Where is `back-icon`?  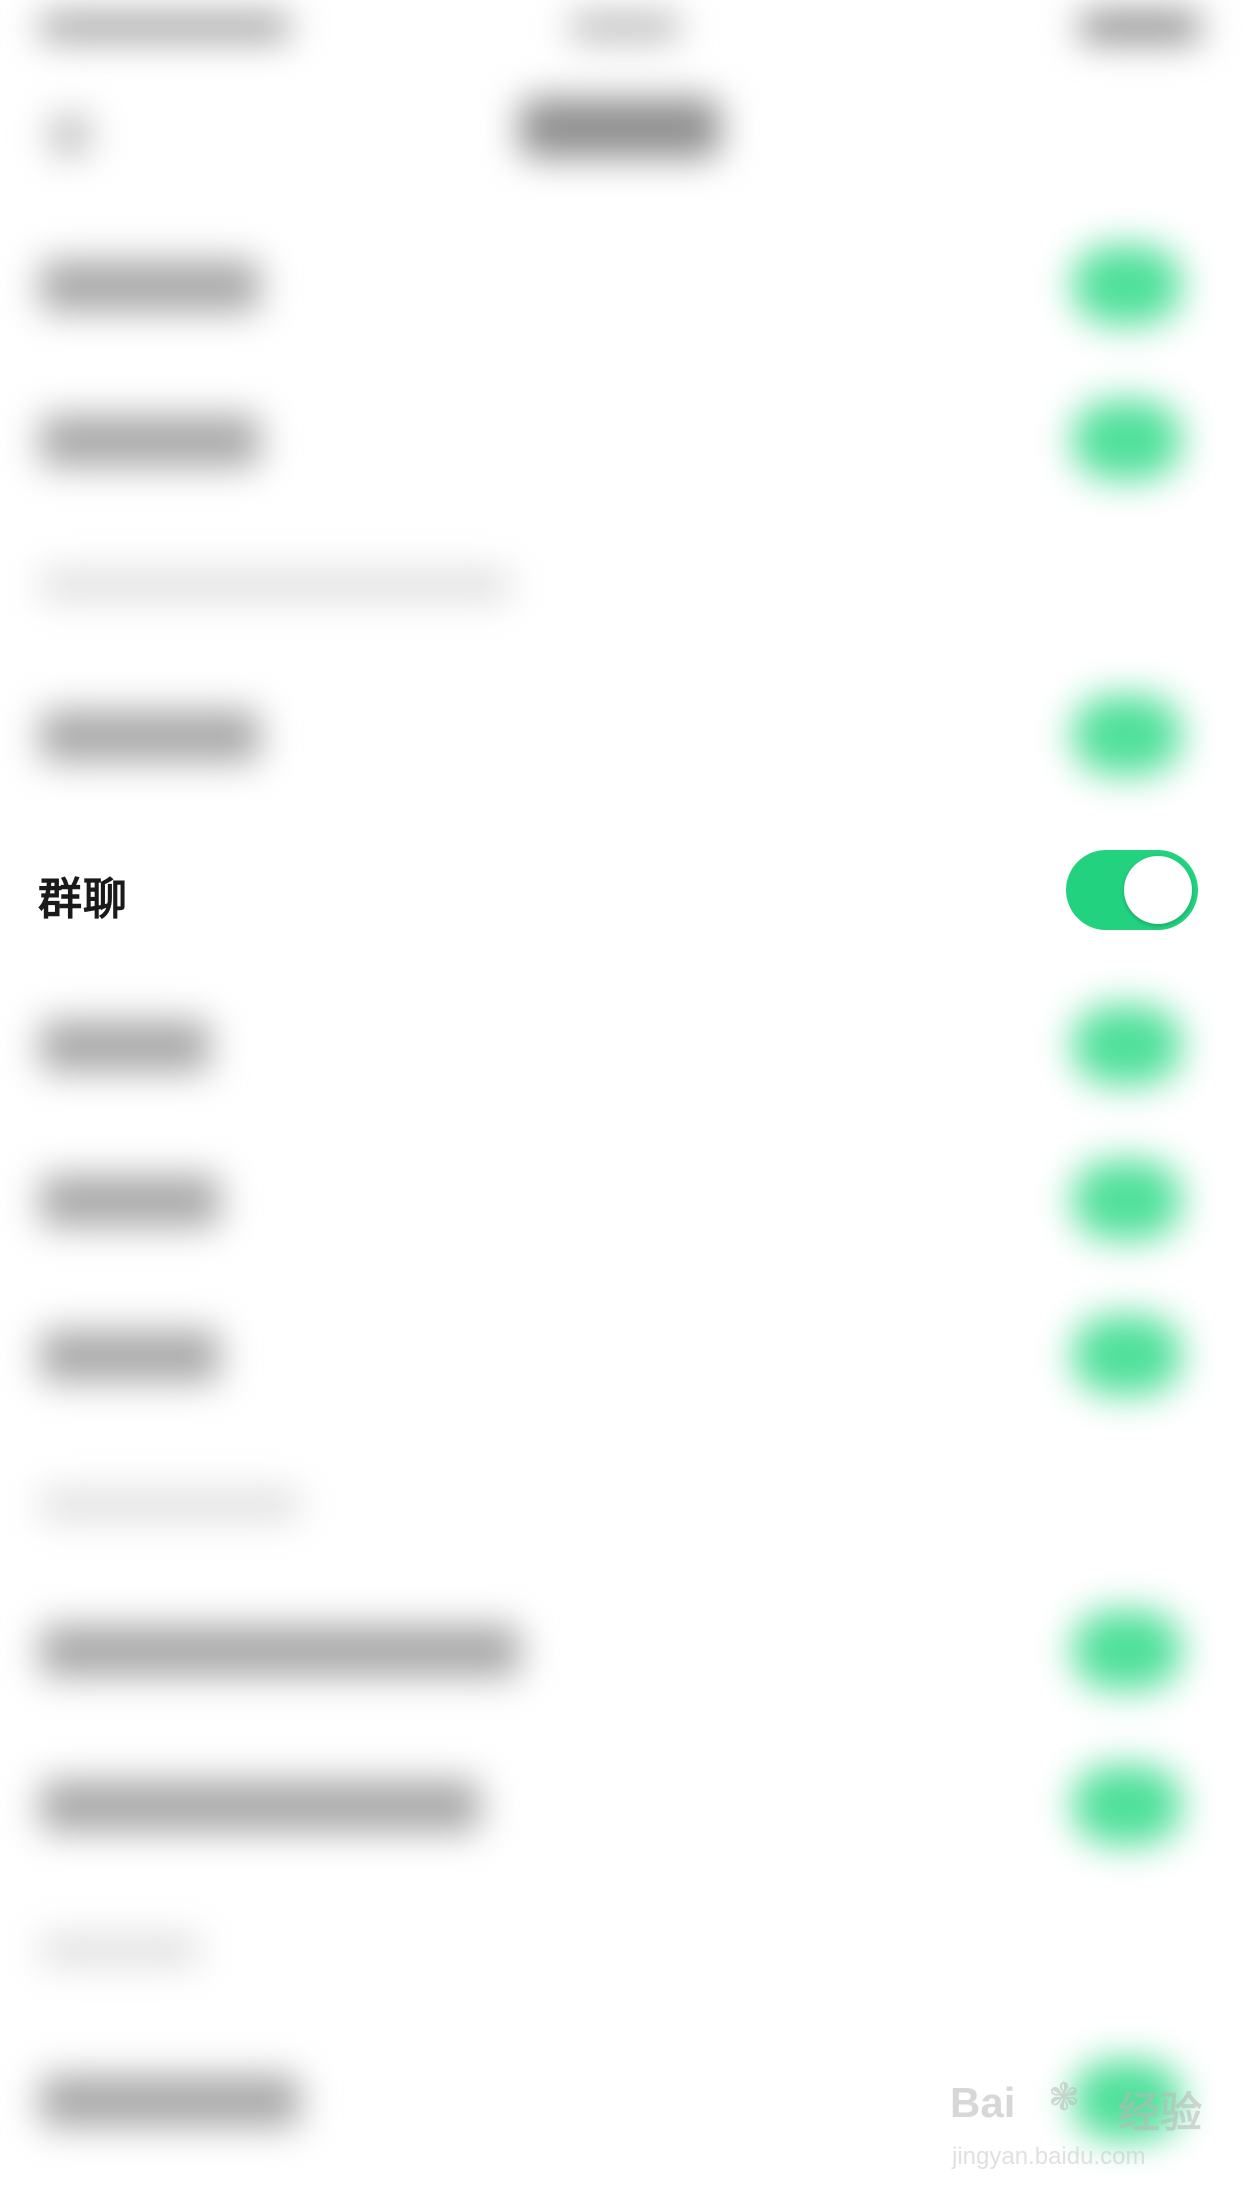 back-icon is located at coordinates (70, 135).